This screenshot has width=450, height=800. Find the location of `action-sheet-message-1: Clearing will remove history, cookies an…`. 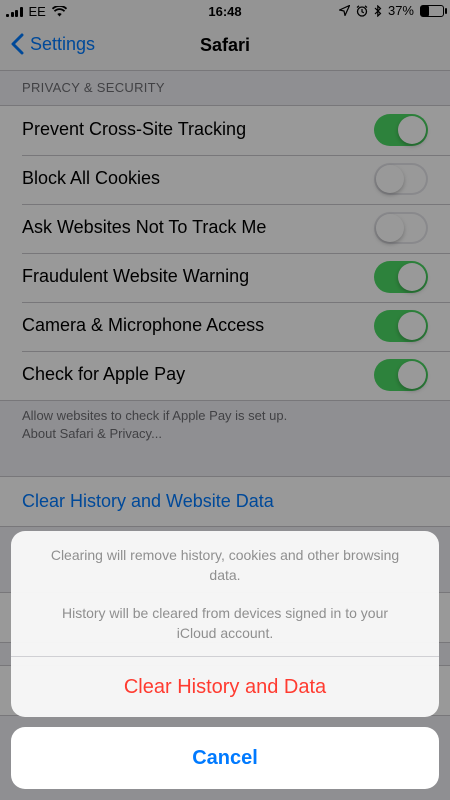

action-sheet-message-1: Clearing will remove history, cookies an… is located at coordinates (225, 565).